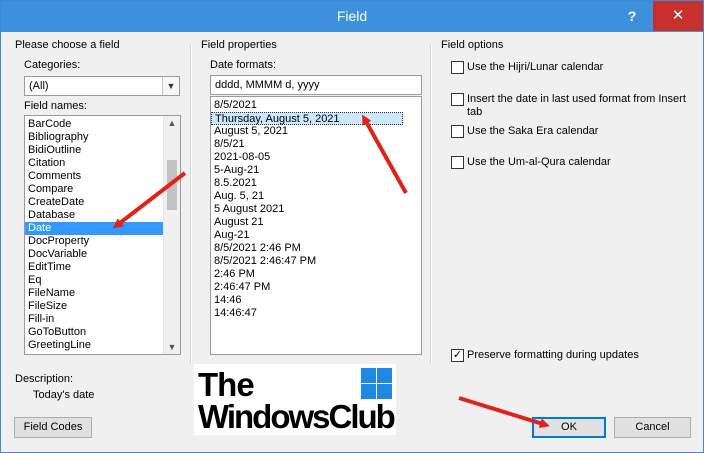  Describe the element at coordinates (307, 118) in the screenshot. I see `date-format-item: Thursday, August 5, 2021` at that location.